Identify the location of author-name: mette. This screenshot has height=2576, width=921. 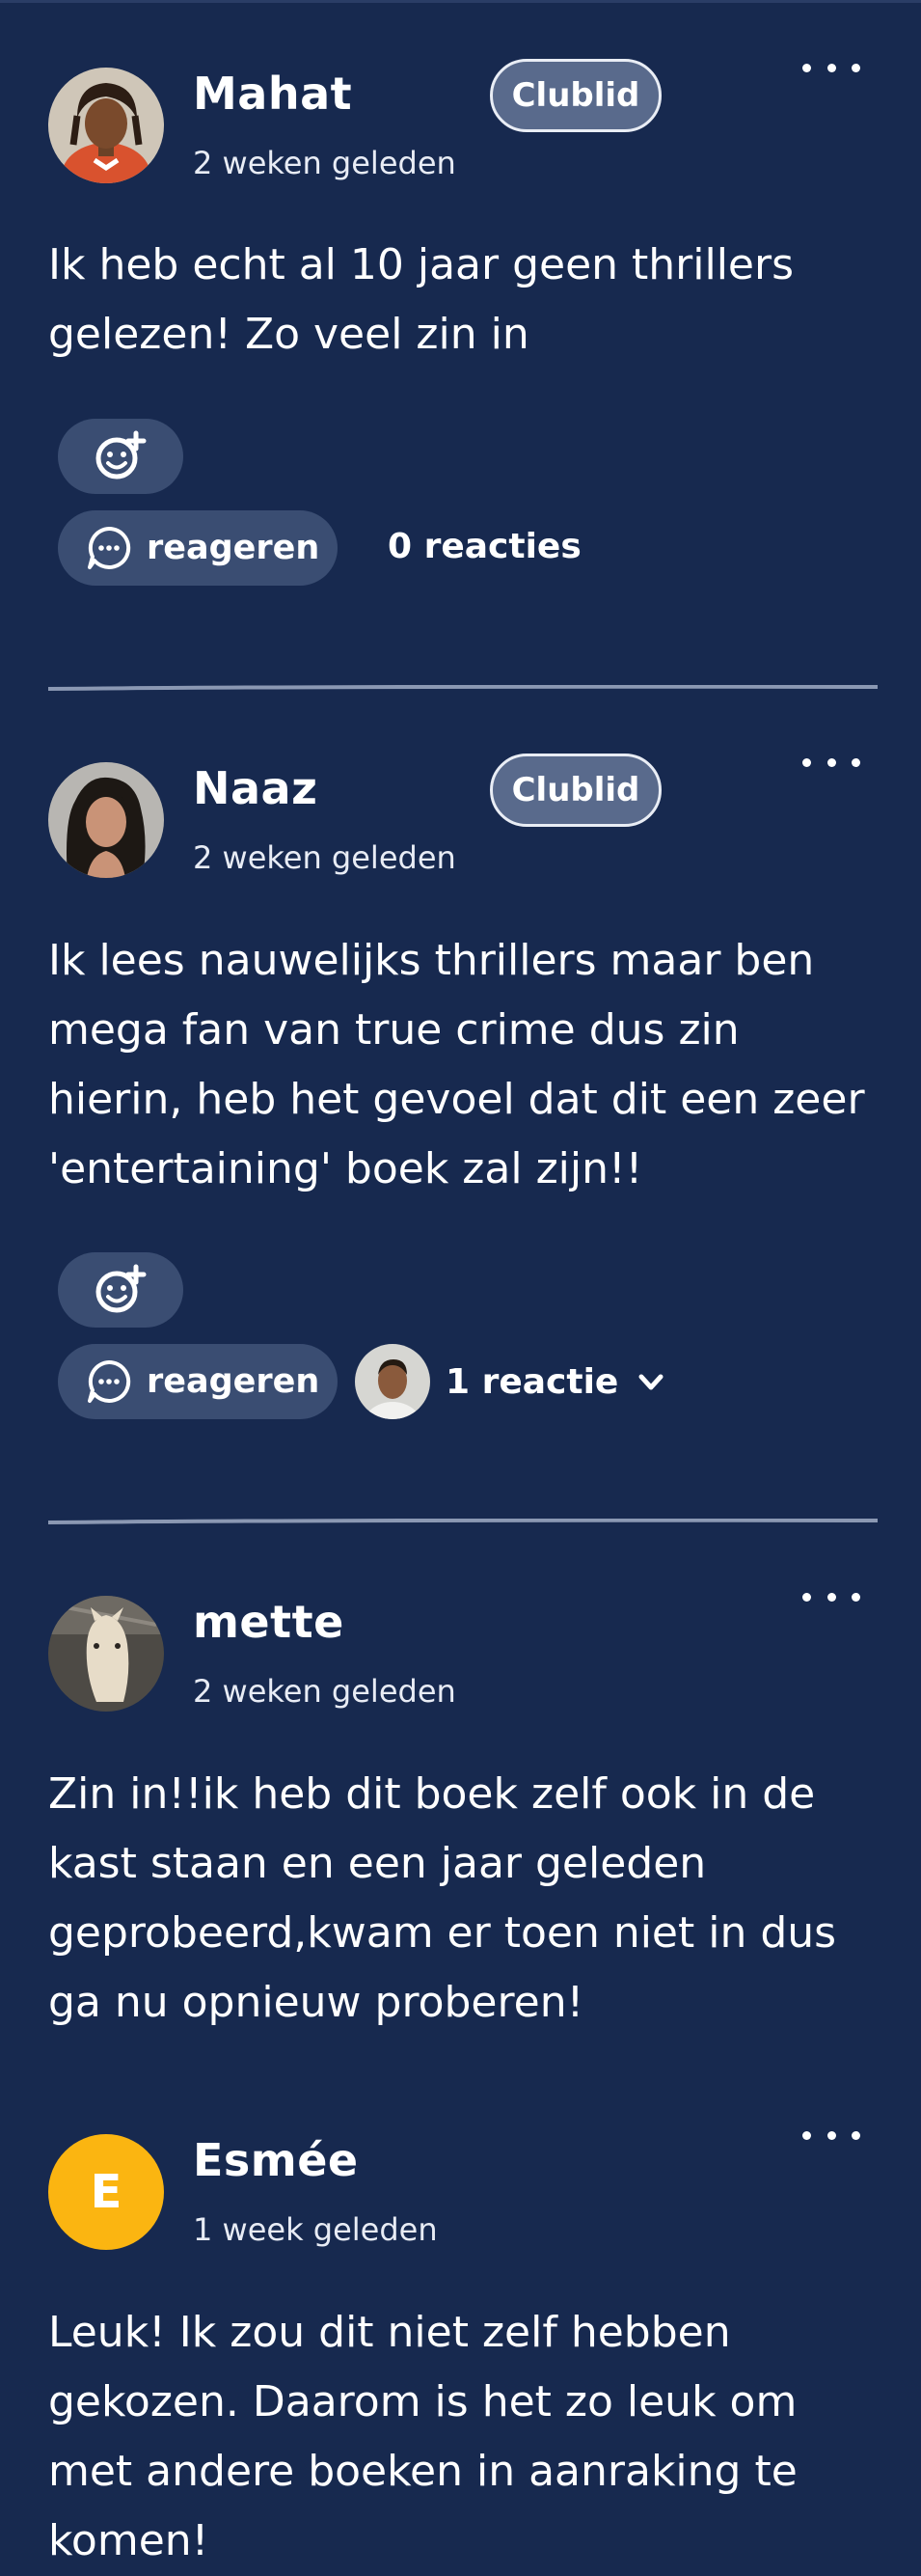
(268, 1622).